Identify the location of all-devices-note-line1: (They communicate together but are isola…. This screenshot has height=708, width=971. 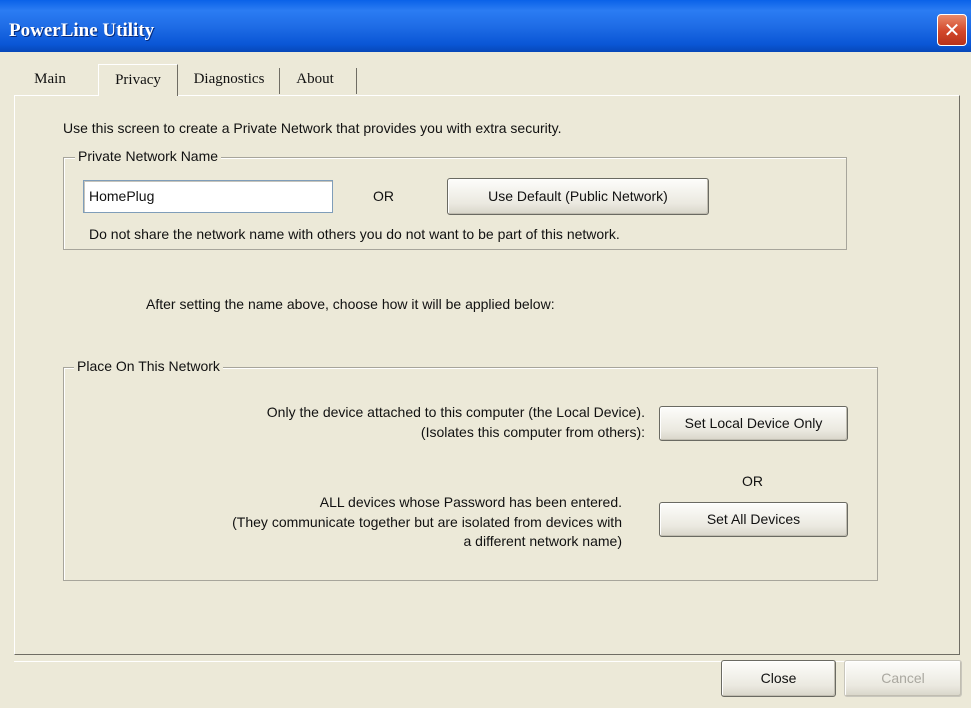
(427, 522).